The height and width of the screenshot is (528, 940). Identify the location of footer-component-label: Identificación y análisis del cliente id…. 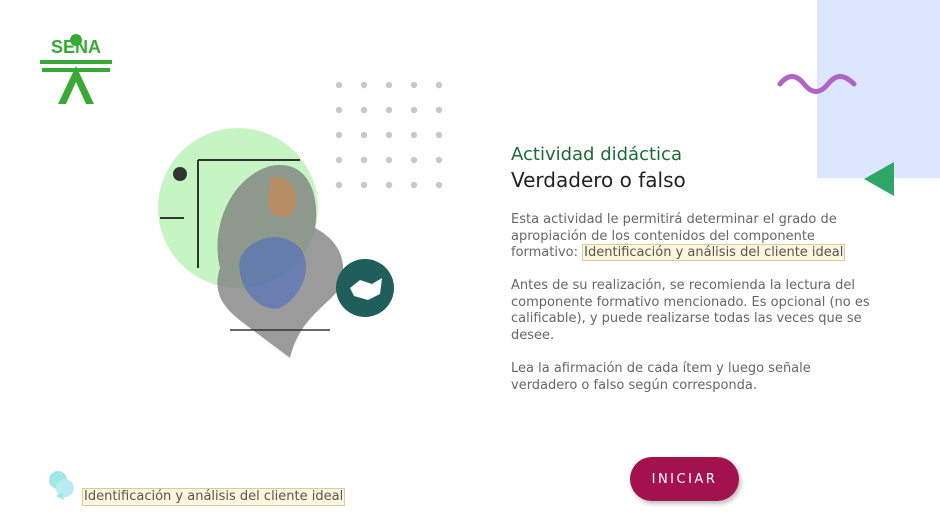
(214, 497).